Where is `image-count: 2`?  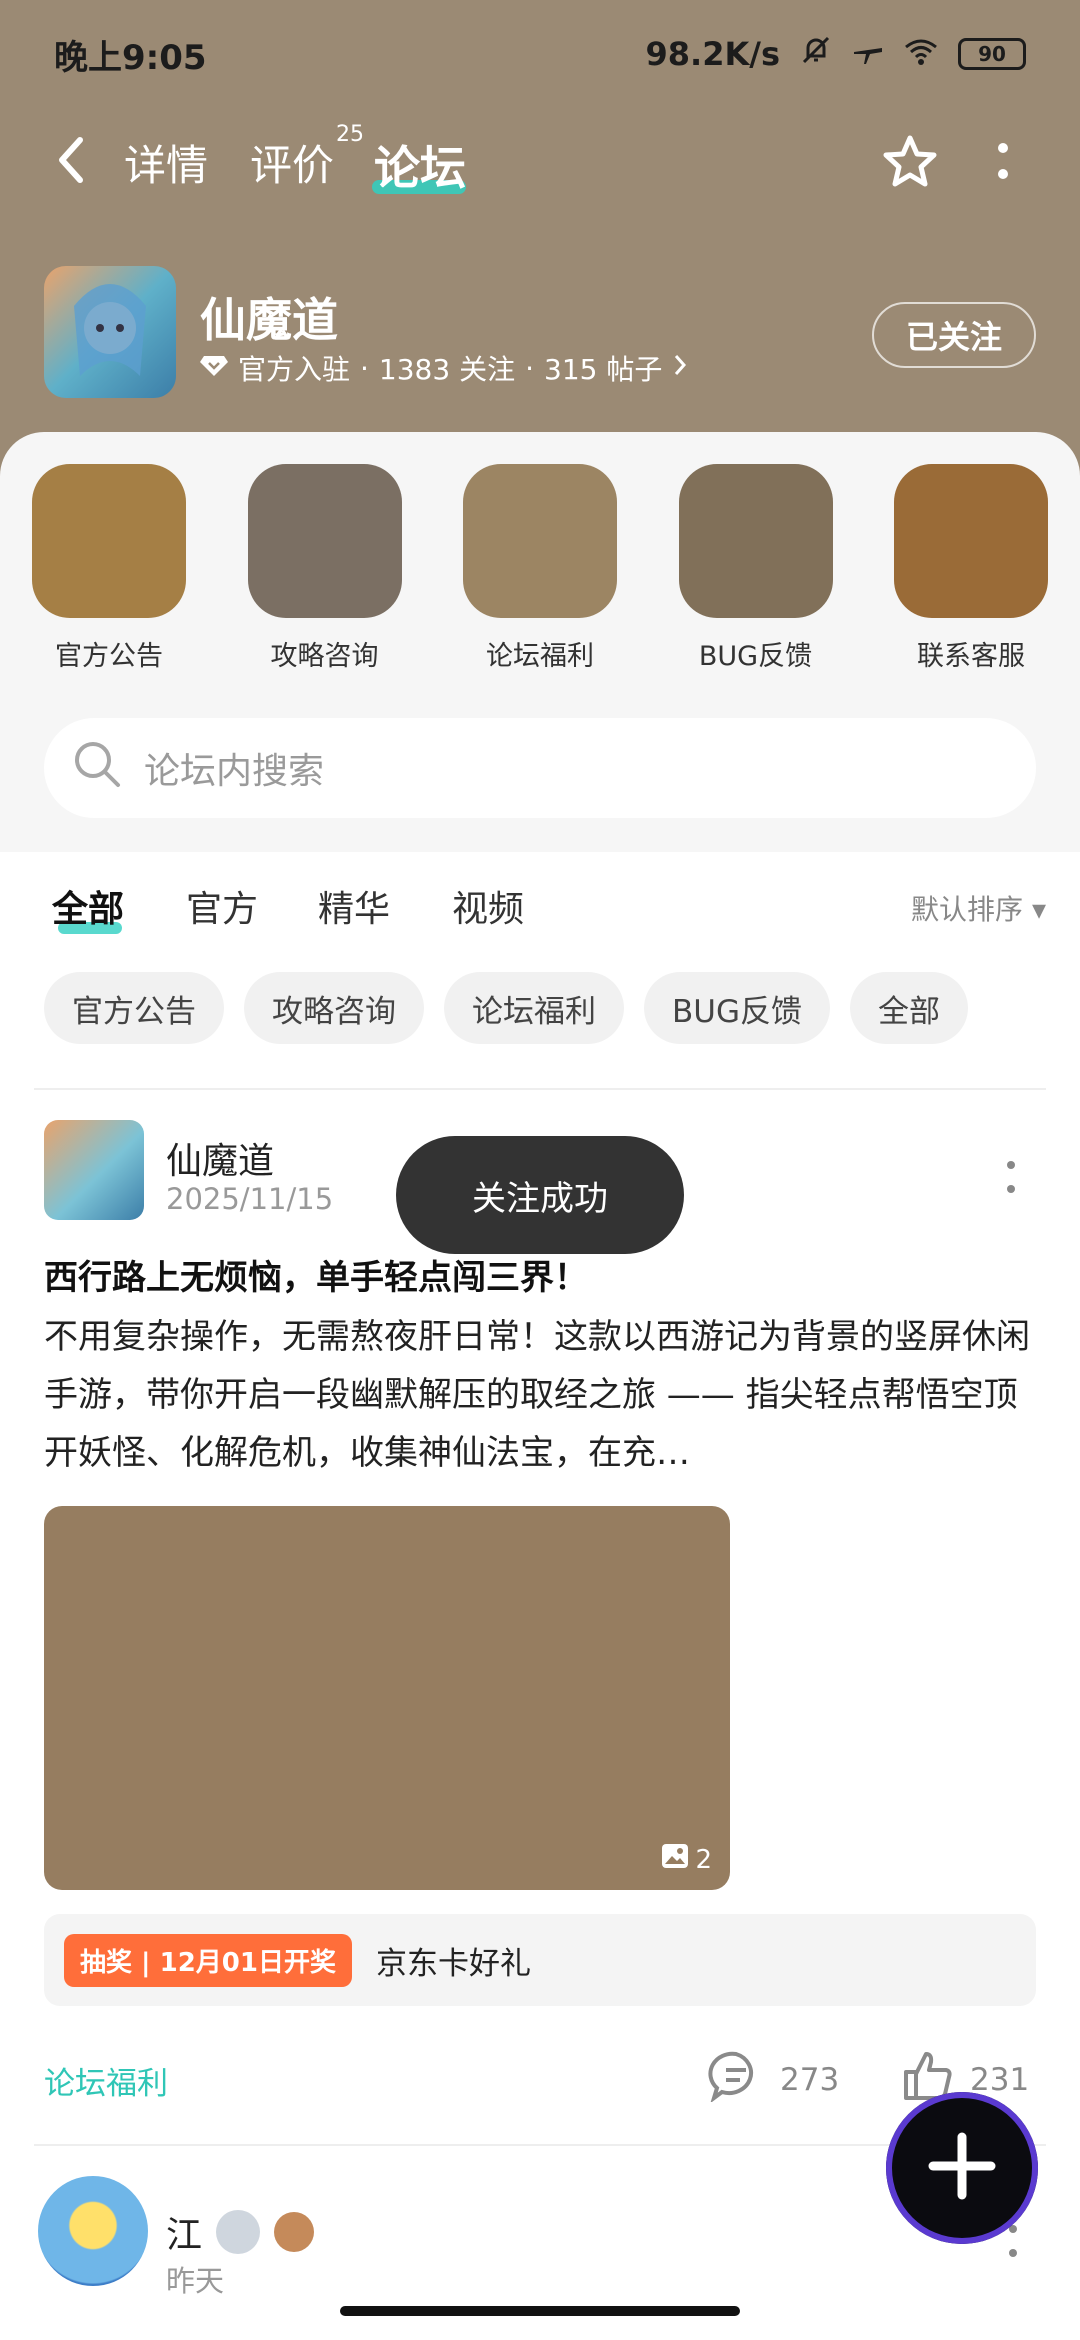 image-count: 2 is located at coordinates (686, 1859).